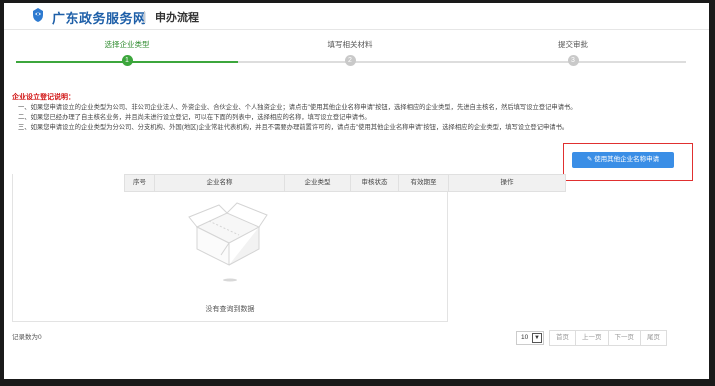 Image resolution: width=715 pixels, height=386 pixels. I want to click on first-page-button: 首页, so click(562, 338).